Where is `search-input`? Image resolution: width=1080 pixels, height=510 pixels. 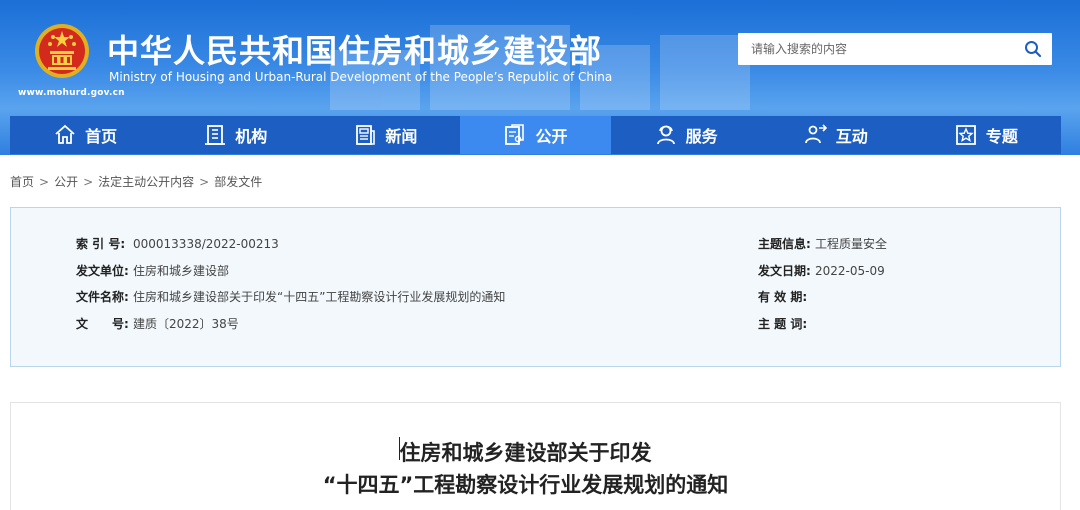 search-input is located at coordinates (878, 49).